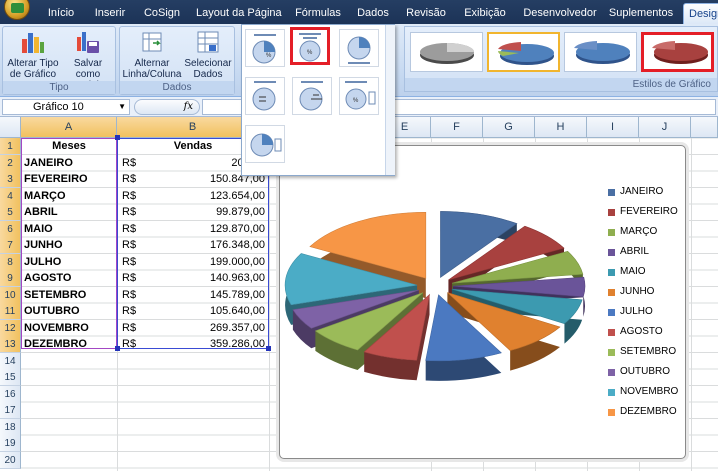  I want to click on row-header: 11, so click(10, 311).